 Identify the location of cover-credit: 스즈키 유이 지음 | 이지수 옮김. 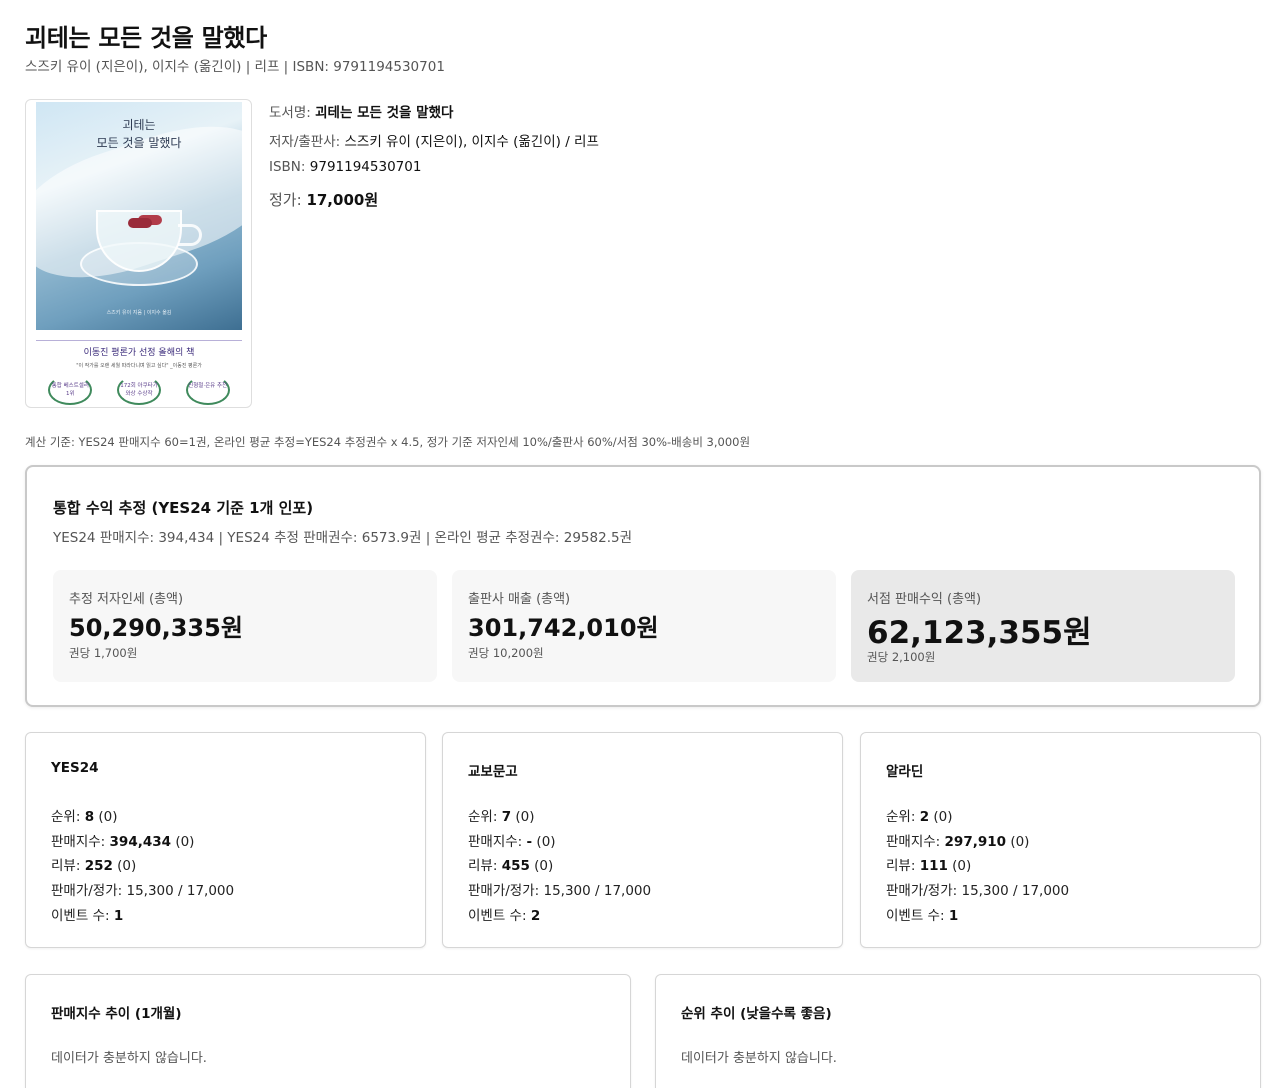
(139, 313).